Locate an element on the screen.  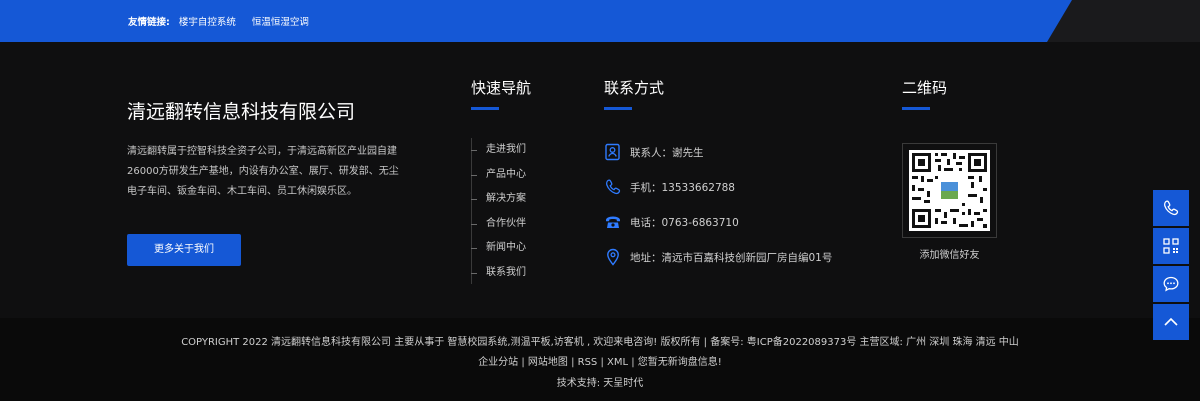
nav-item-about: 走进我们 is located at coordinates (511, 150).